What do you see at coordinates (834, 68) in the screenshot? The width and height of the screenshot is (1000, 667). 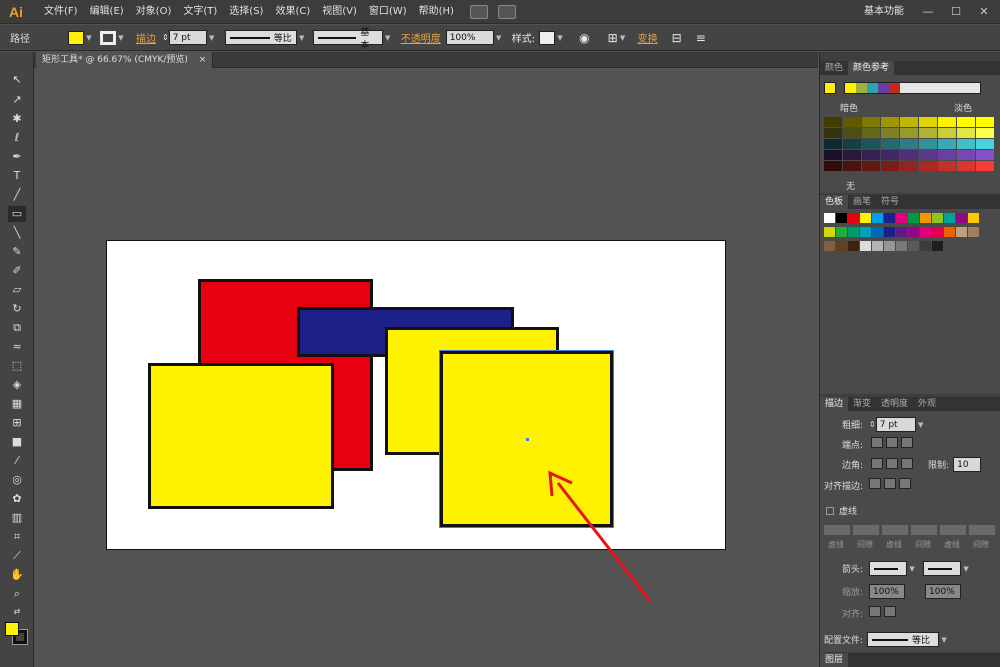 I see `tab-color: 颜色` at bounding box center [834, 68].